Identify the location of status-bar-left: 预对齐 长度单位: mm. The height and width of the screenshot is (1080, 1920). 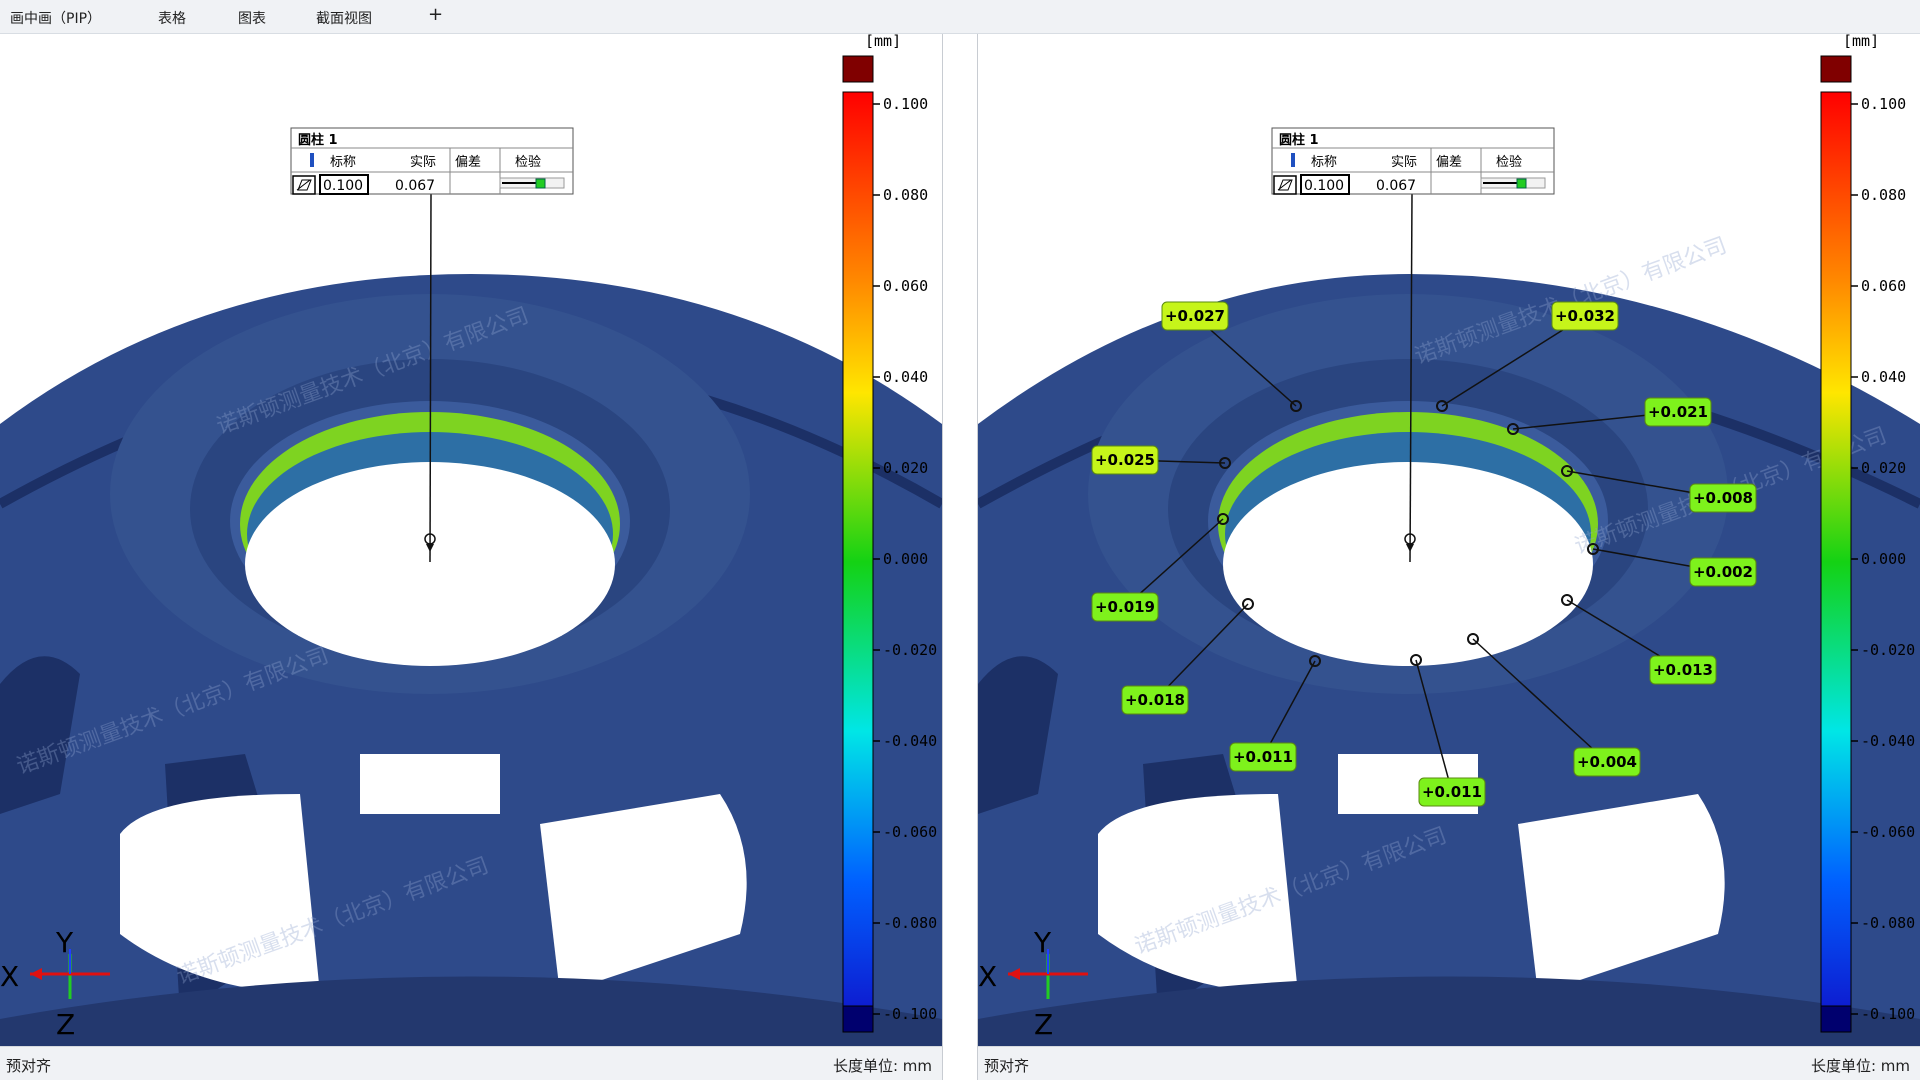
(471, 1063).